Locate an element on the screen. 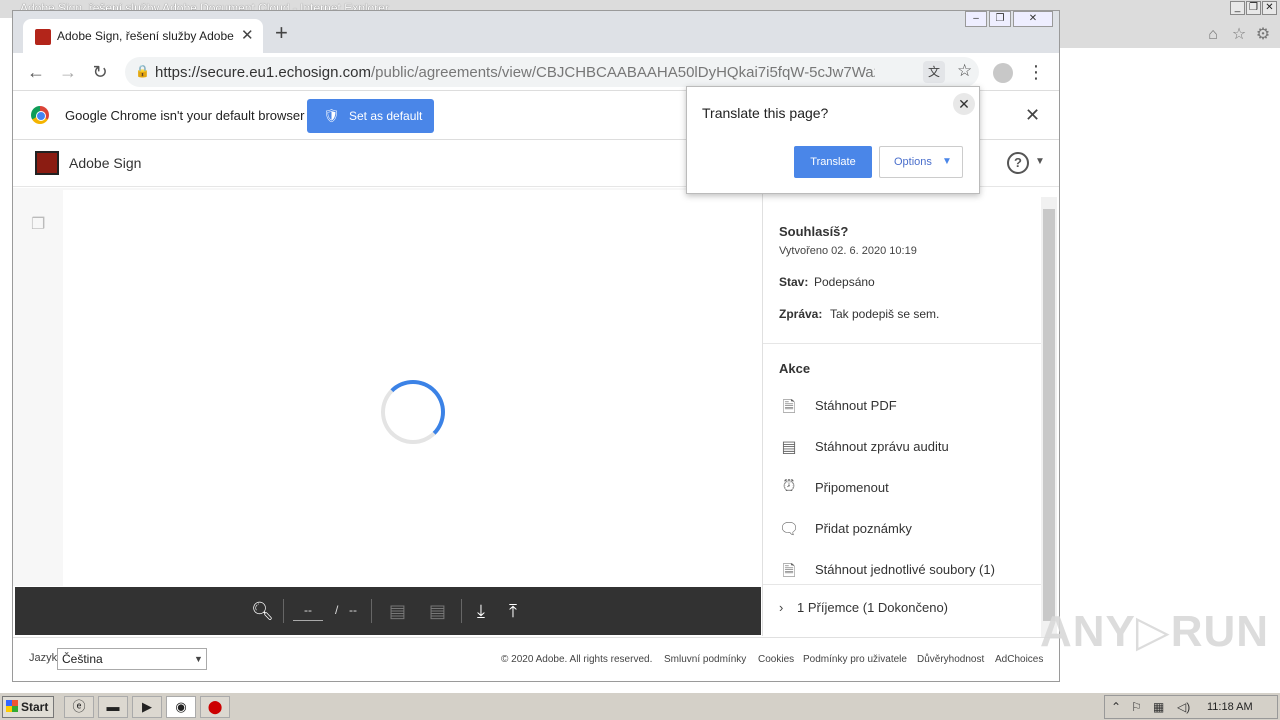 Image resolution: width=1280 pixels, height=720 pixels. infobar-close-icon: ✕ is located at coordinates (1032, 115).